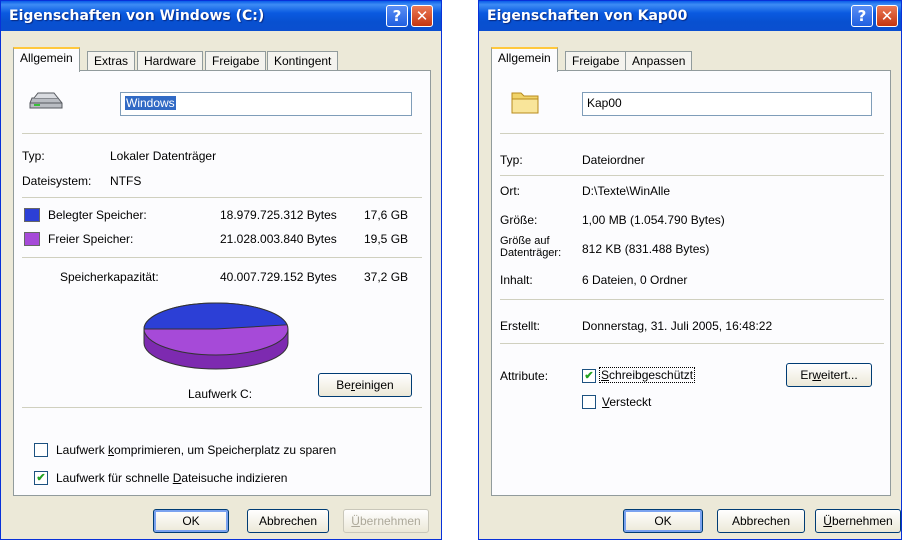 The height and width of the screenshot is (540, 902). What do you see at coordinates (150, 103) in the screenshot?
I see `drive-name-value: Windows` at bounding box center [150, 103].